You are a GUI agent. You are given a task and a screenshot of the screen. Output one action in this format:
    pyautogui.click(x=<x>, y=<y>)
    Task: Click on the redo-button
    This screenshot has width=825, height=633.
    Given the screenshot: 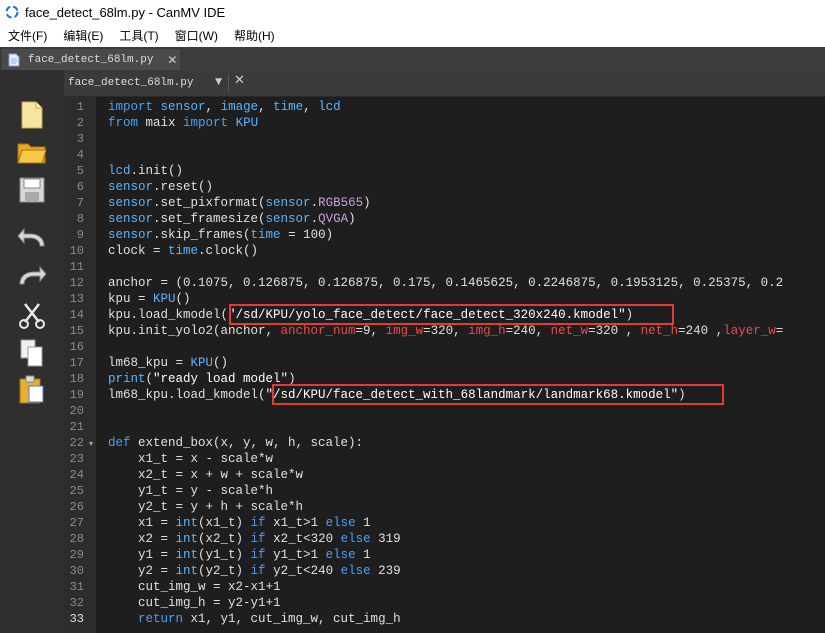 What is the action you would take?
    pyautogui.click(x=32, y=277)
    